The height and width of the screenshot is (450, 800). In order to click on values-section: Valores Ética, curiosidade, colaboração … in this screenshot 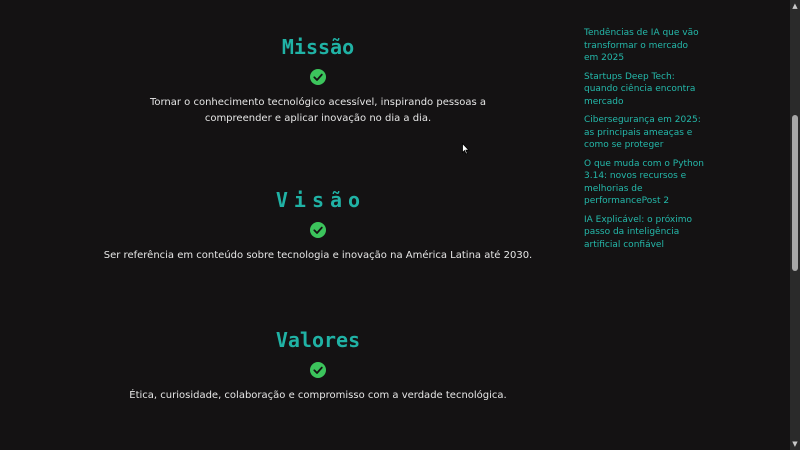, I will do `click(318, 366)`.